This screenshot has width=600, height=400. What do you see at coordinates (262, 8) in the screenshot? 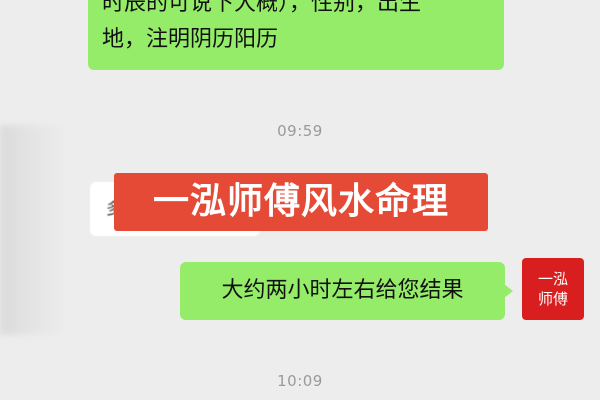
I see `message-text-line: 时辰的可说下大概），性别，出生` at bounding box center [262, 8].